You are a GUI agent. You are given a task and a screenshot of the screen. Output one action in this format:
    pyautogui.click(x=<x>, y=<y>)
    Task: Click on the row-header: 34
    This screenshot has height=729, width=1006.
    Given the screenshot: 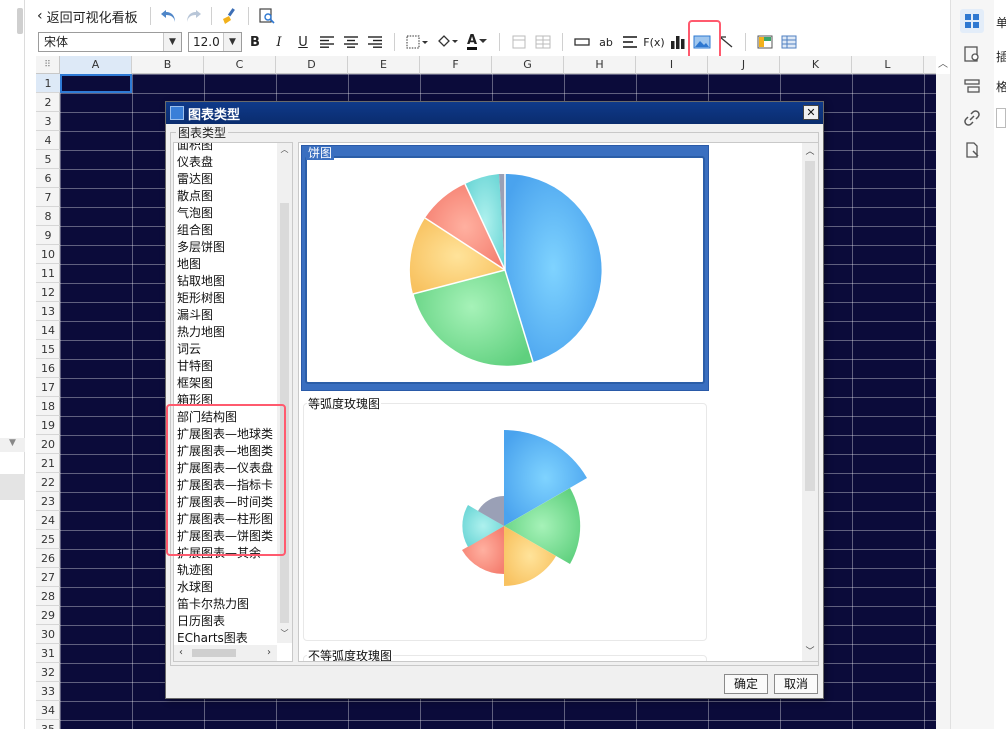 What is the action you would take?
    pyautogui.click(x=48, y=710)
    